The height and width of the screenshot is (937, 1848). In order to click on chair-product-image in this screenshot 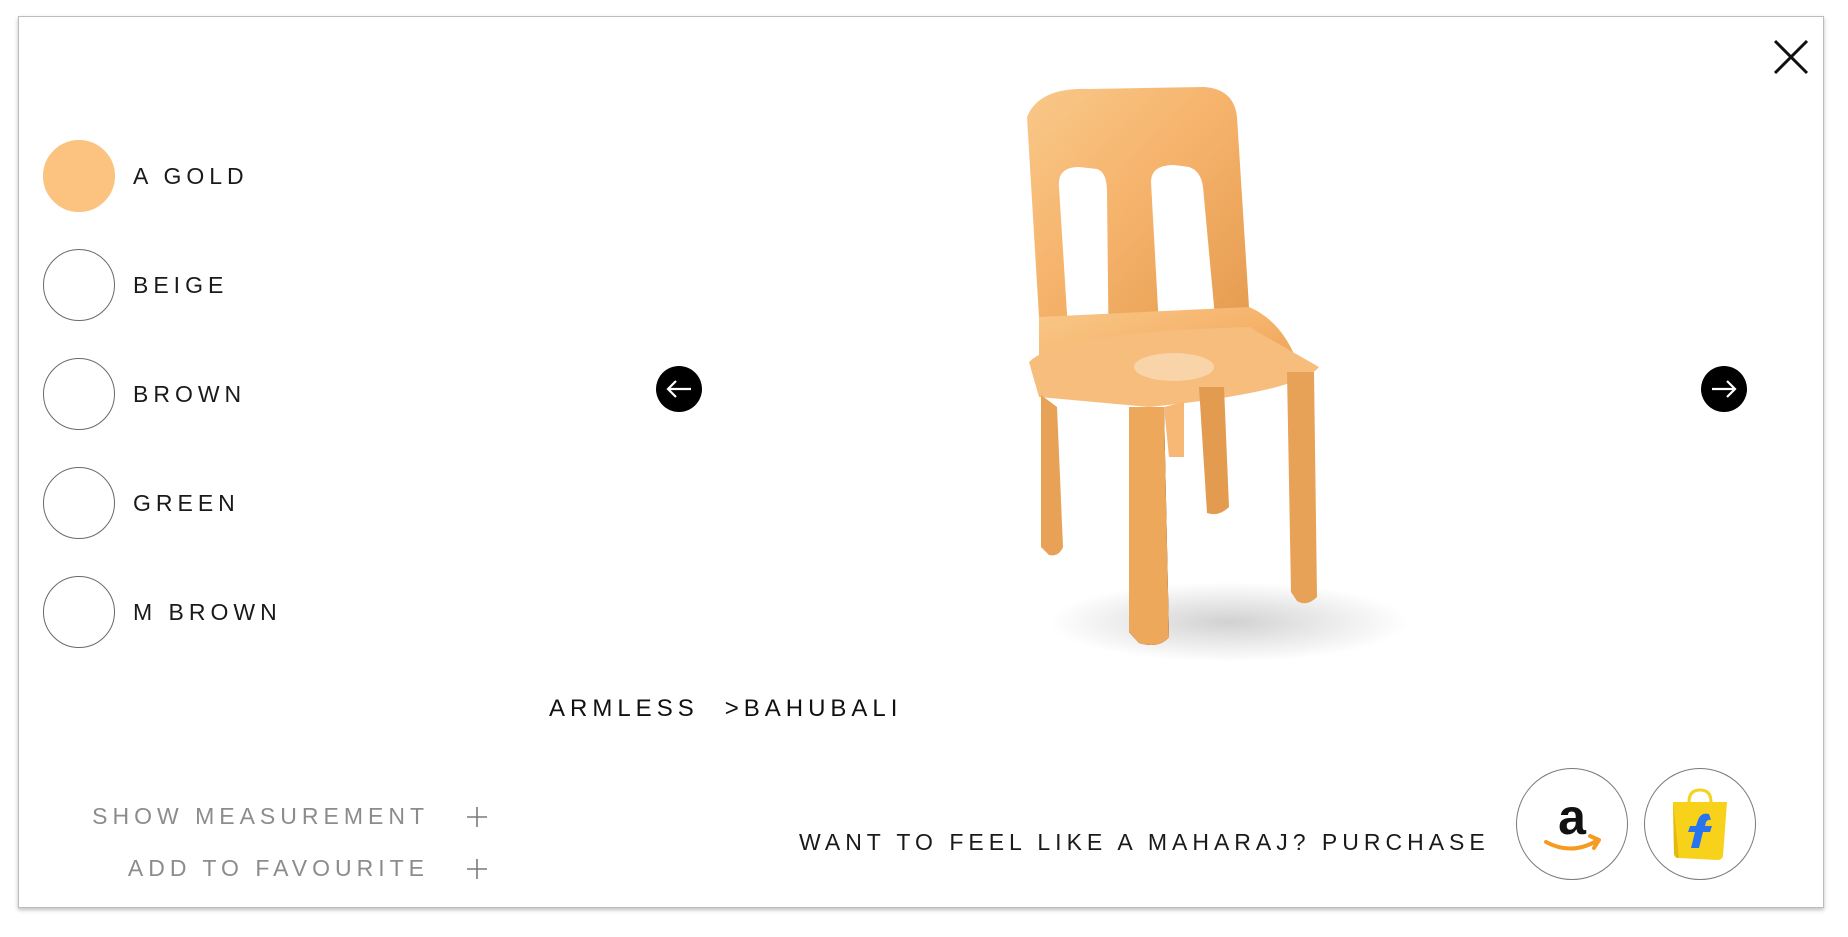, I will do `click(1218, 374)`.